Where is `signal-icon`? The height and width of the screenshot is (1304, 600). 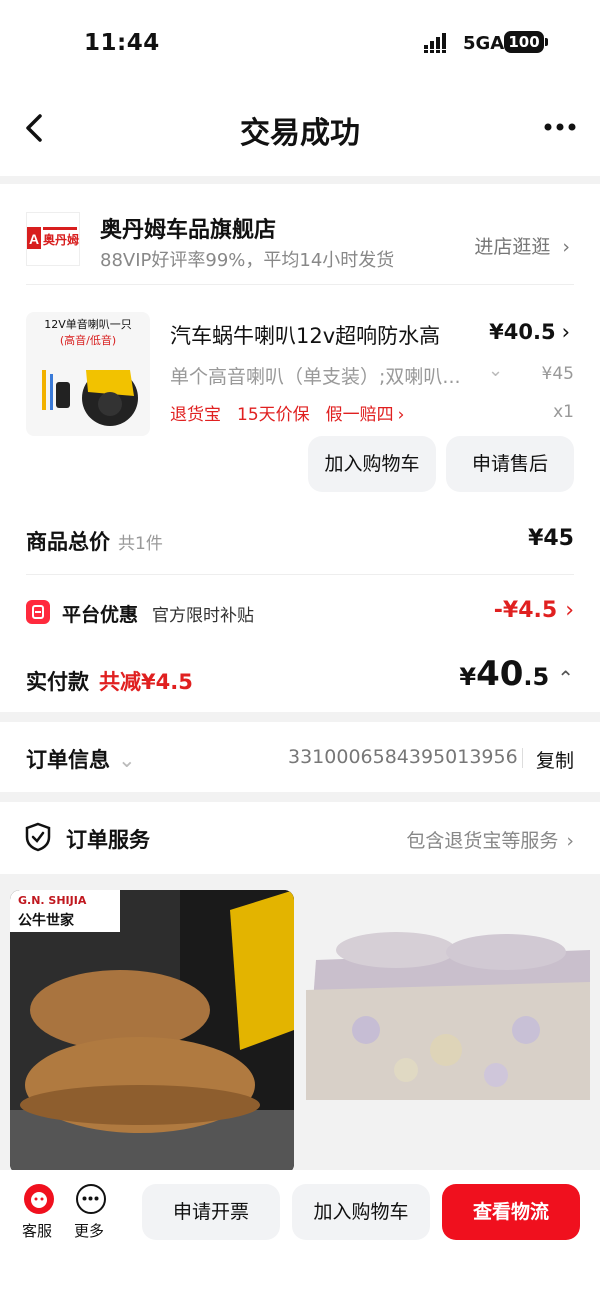 signal-icon is located at coordinates (435, 43).